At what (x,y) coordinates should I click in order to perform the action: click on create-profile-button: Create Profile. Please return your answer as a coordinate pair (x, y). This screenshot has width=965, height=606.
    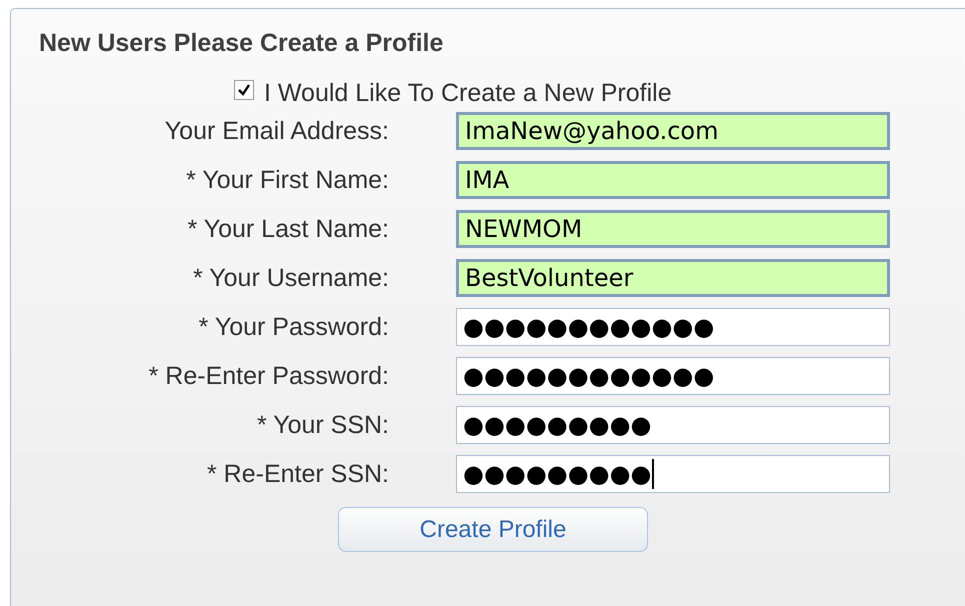
    Looking at the image, I should click on (493, 529).